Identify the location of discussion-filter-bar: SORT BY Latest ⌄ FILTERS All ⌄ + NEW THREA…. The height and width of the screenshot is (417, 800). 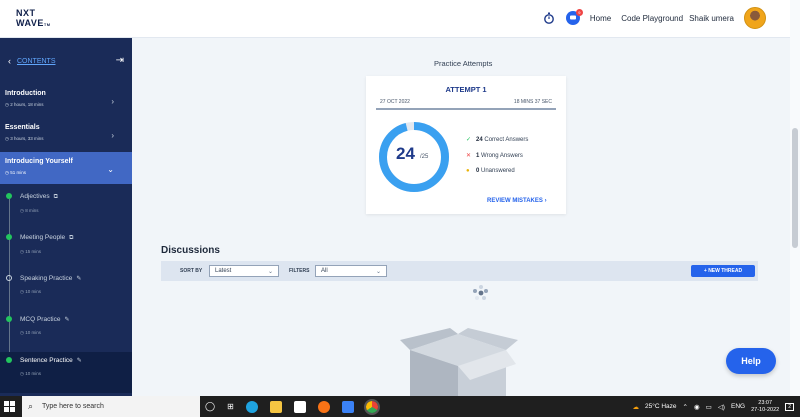
(459, 271).